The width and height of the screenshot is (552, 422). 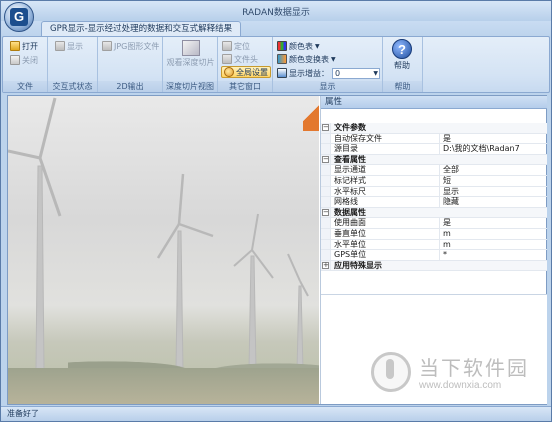 I want to click on property-row: 垂直单位 m, so click(x=434, y=234).